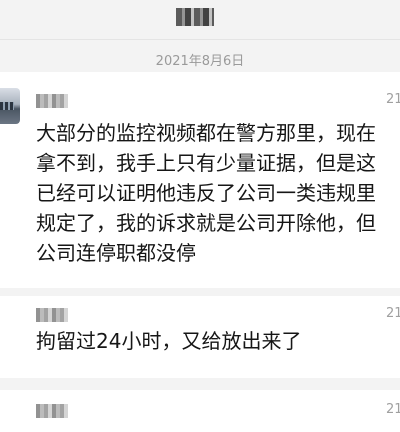 The image size is (400, 432). I want to click on date-stamp: 2021年8月6日, so click(200, 61).